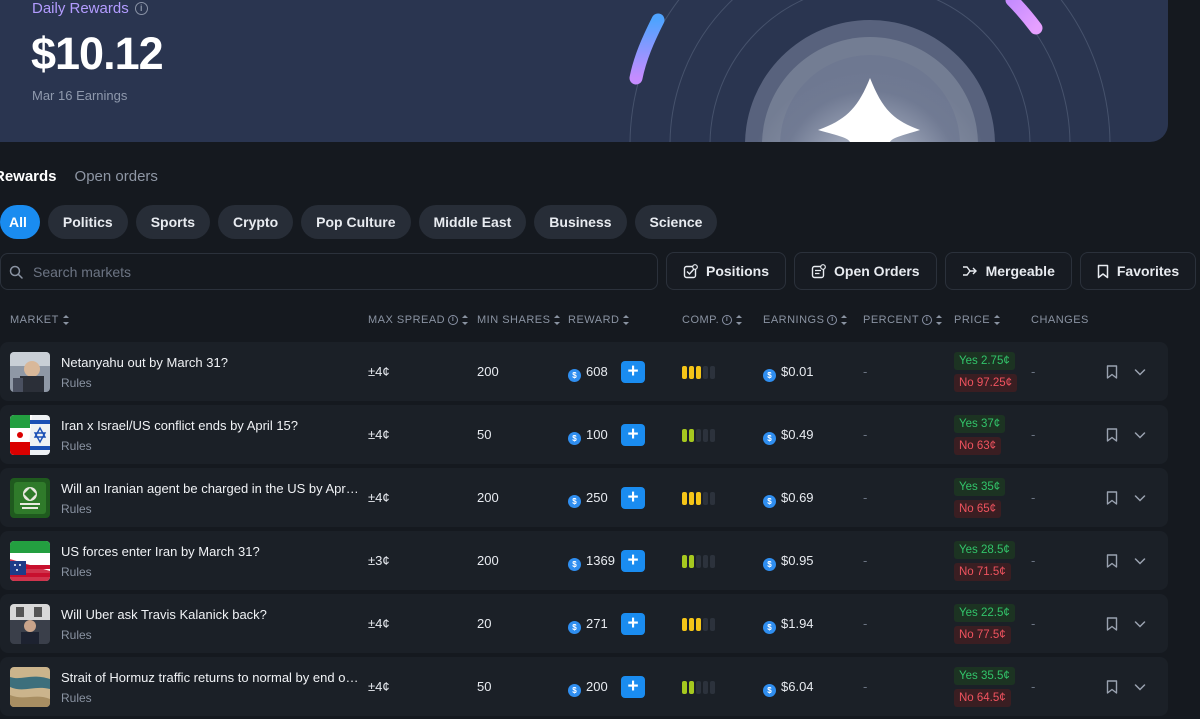 This screenshot has width=1200, height=719. What do you see at coordinates (211, 614) in the screenshot?
I see `market-title: Will Uber ask Travis Kalanick back?` at bounding box center [211, 614].